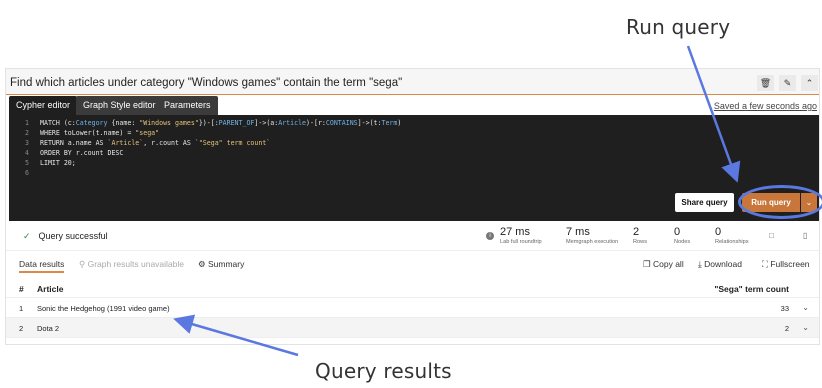 Image resolution: width=822 pixels, height=388 pixels. Describe the element at coordinates (732, 242) in the screenshot. I see `metric-caption: Relationships` at that location.